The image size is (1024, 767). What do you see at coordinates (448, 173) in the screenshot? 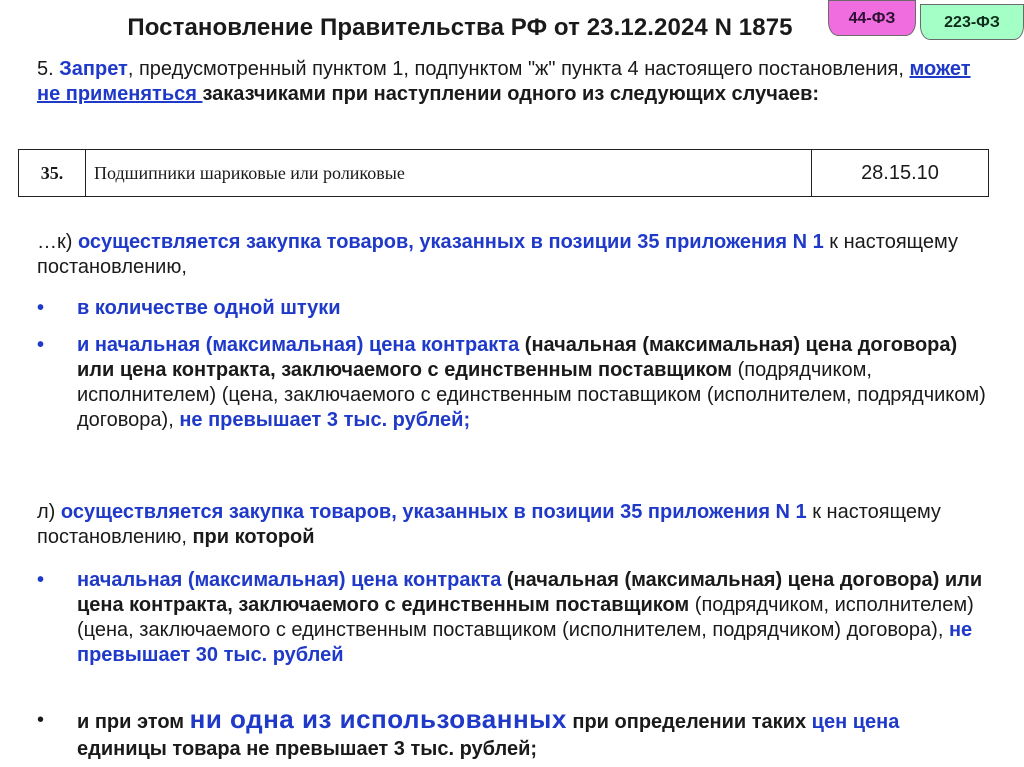
I see `goods-name: Подшипники шариковые или роликовые` at bounding box center [448, 173].